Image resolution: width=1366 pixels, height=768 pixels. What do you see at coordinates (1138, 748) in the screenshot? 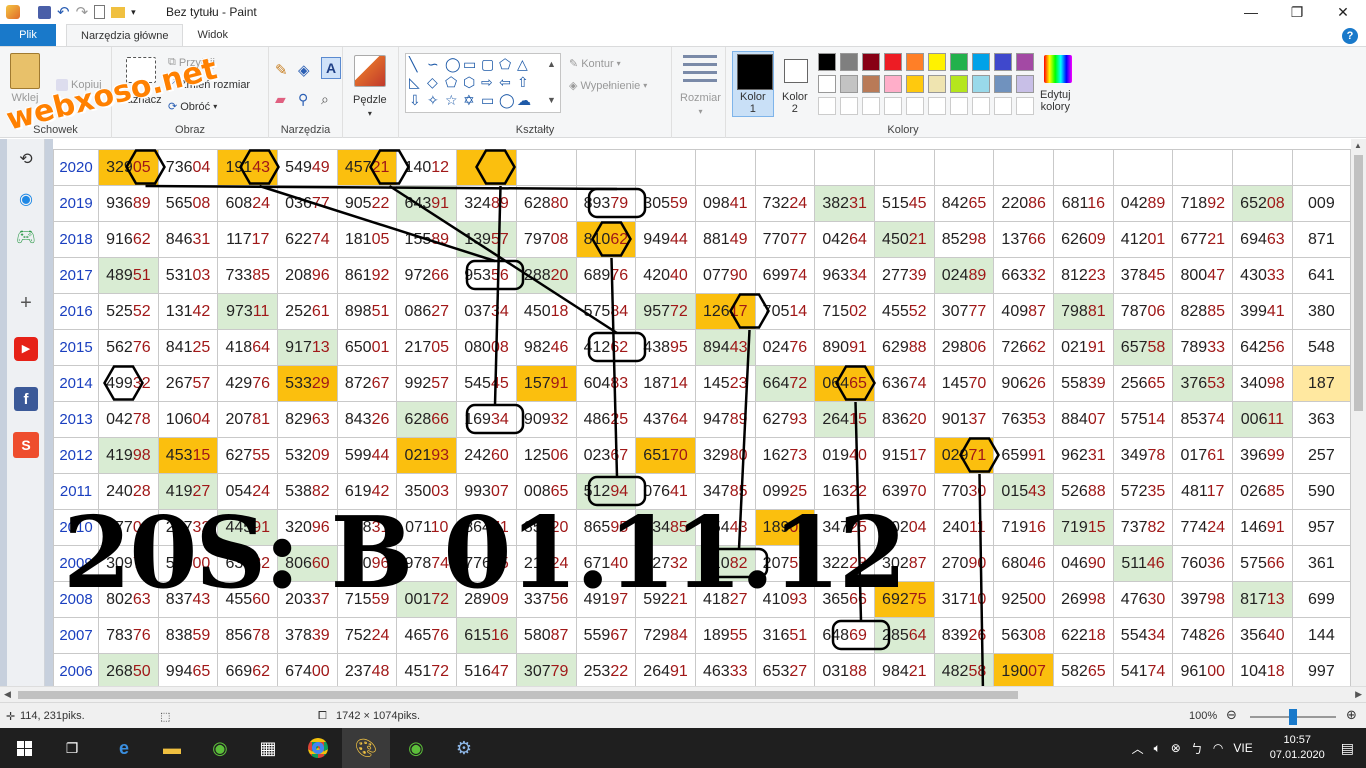
I see `tray-chevron-icon: ︿` at bounding box center [1138, 748].